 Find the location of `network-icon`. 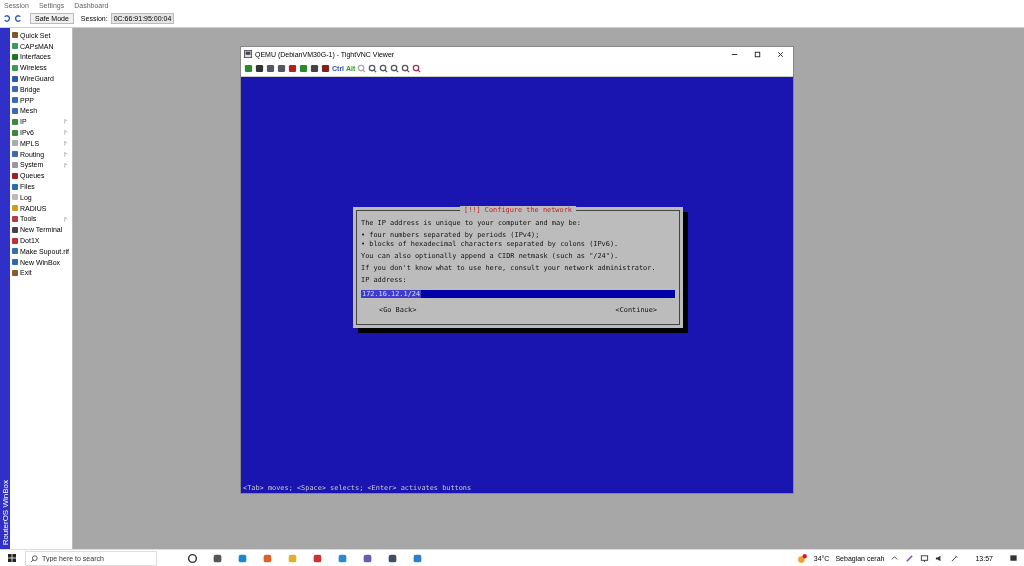

network-icon is located at coordinates (925, 558).